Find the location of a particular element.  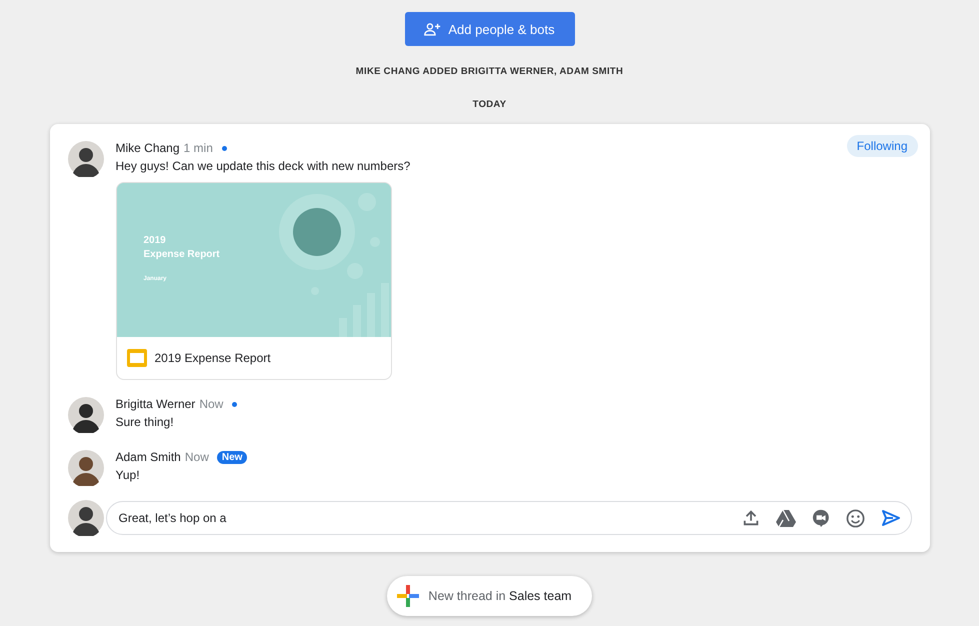

following-chip: Following is located at coordinates (882, 146).